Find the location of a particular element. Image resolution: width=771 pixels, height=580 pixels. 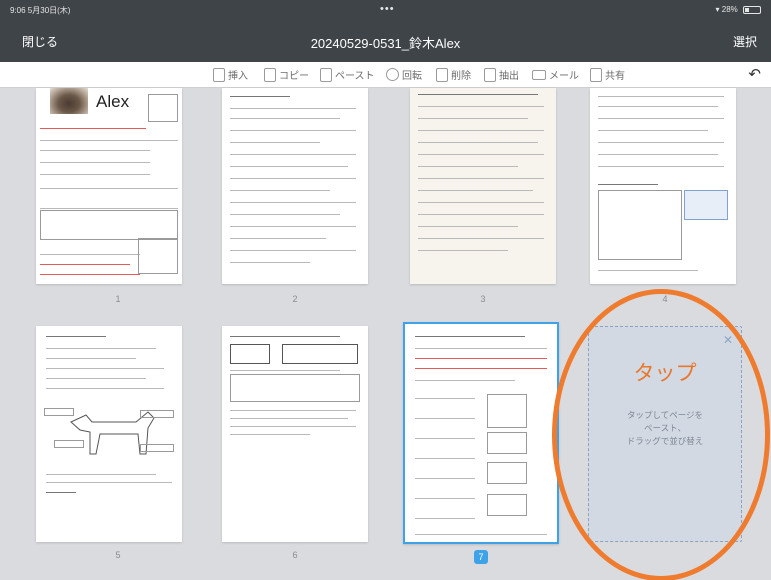

page-toolbar: 挿入 コピー ペースト 回転 削除 抽出 メール 共有 ↶ is located at coordinates (385, 75).